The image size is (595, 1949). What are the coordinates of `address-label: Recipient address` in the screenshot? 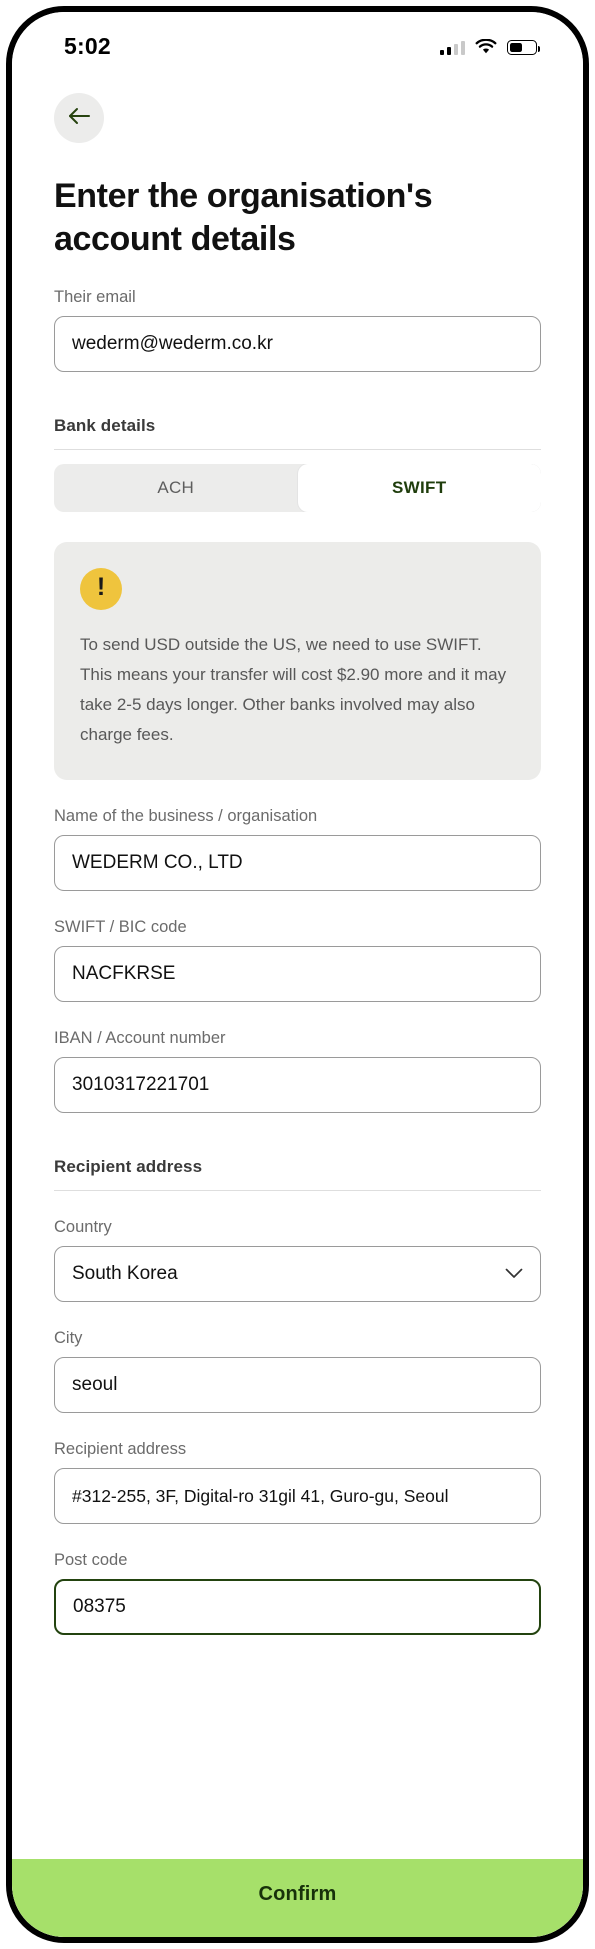 It's located at (120, 1449).